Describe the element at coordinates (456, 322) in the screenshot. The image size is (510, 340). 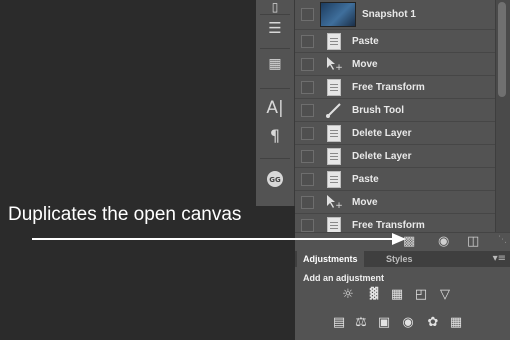
I see `color-lookup-icon: ▦` at that location.